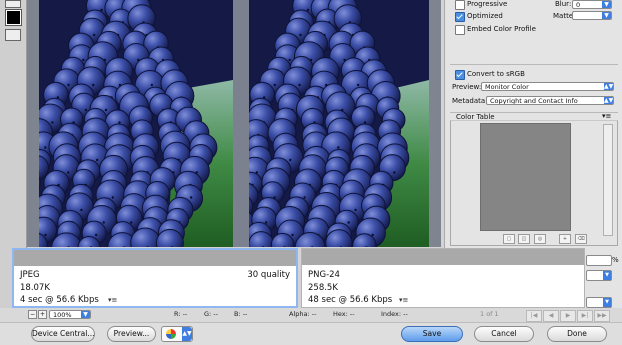  Describe the element at coordinates (496, 74) in the screenshot. I see `convert-srgb-label: Convert to sRGB` at that location.